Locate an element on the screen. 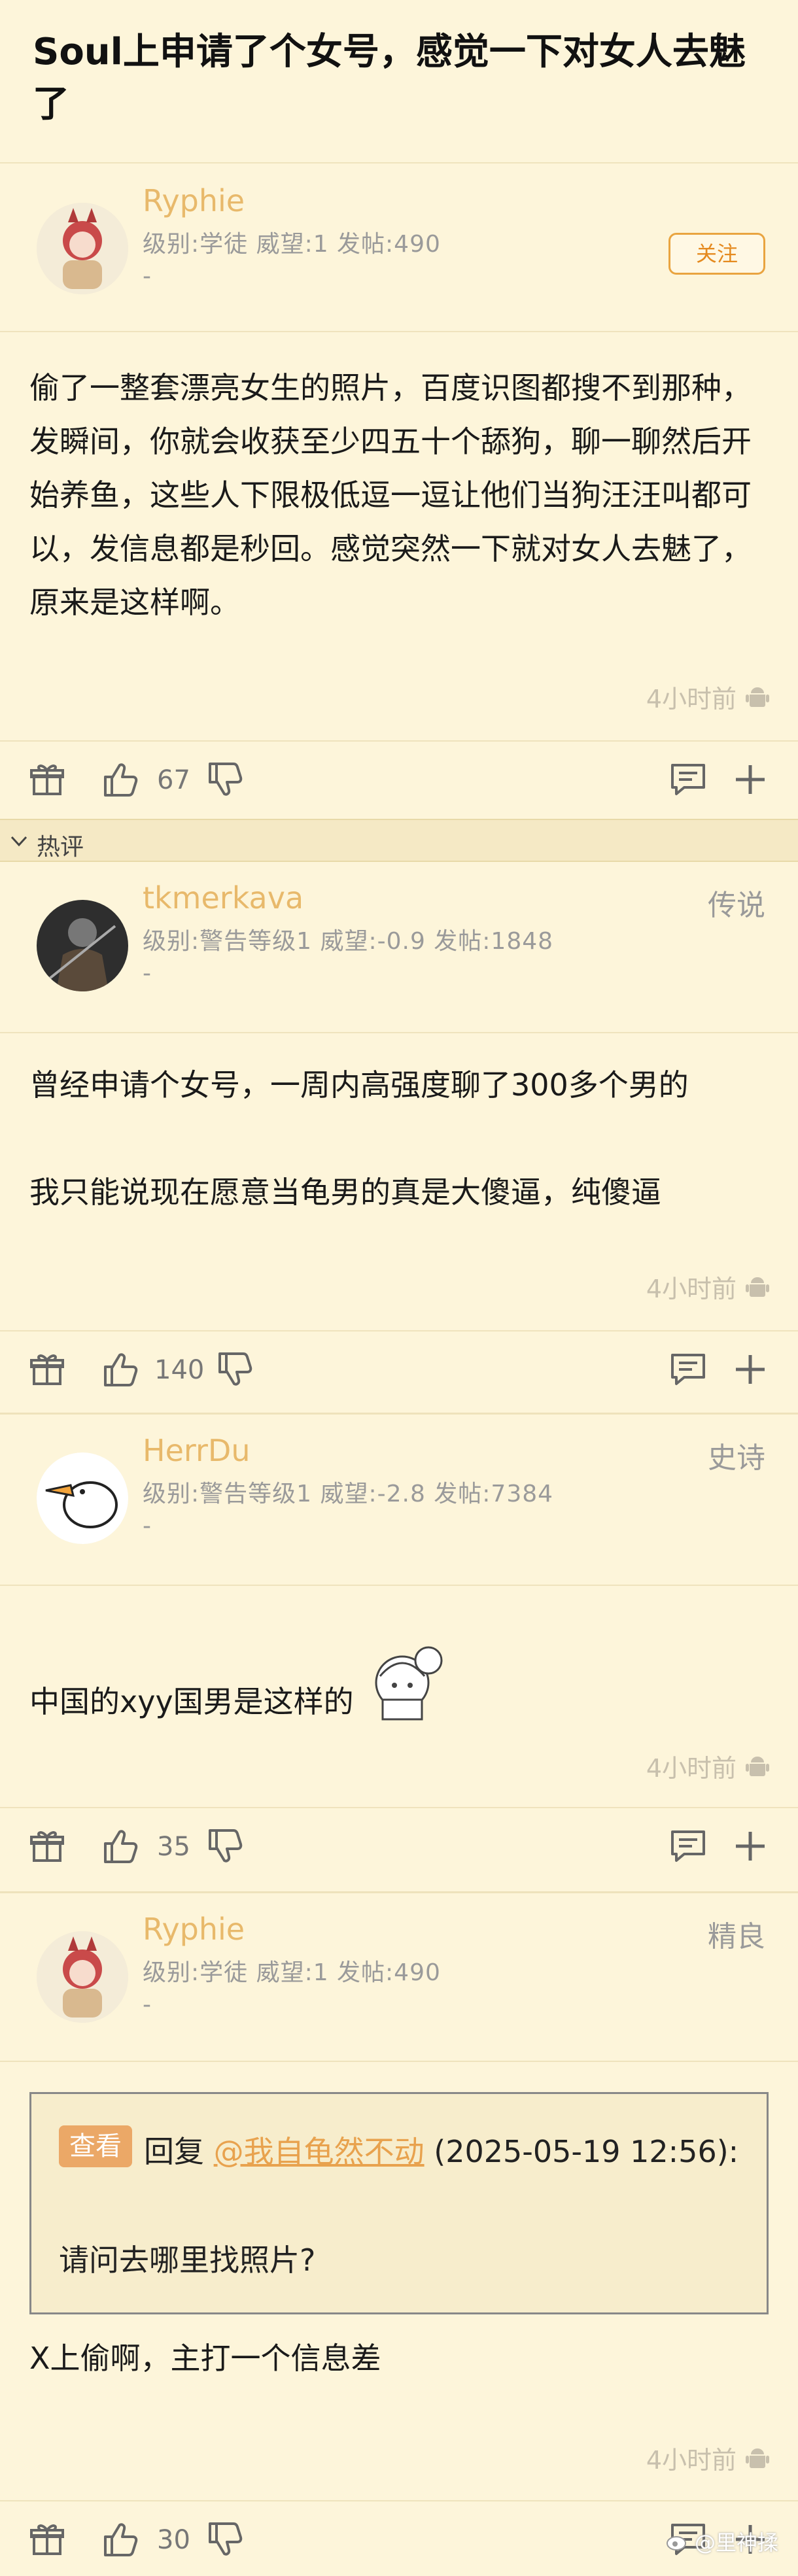 The height and width of the screenshot is (2576, 798). weibo-logo-icon is located at coordinates (676, 2543).